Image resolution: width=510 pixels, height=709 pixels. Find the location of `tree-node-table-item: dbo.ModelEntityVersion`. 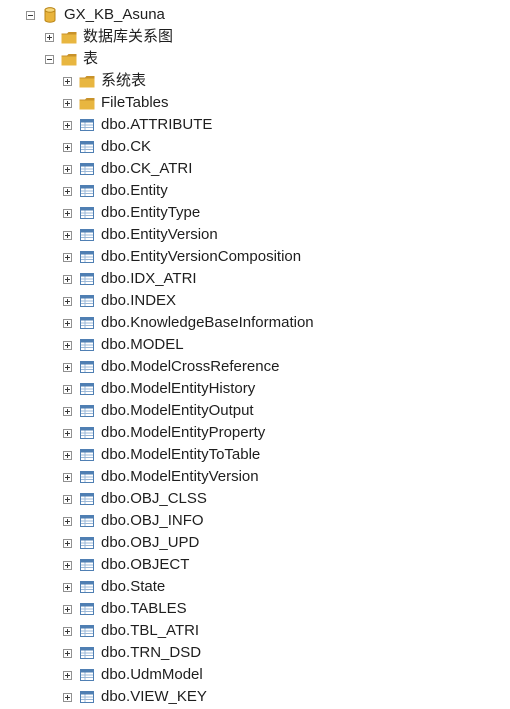

tree-node-table-item: dbo.ModelEntityVersion is located at coordinates (161, 477).